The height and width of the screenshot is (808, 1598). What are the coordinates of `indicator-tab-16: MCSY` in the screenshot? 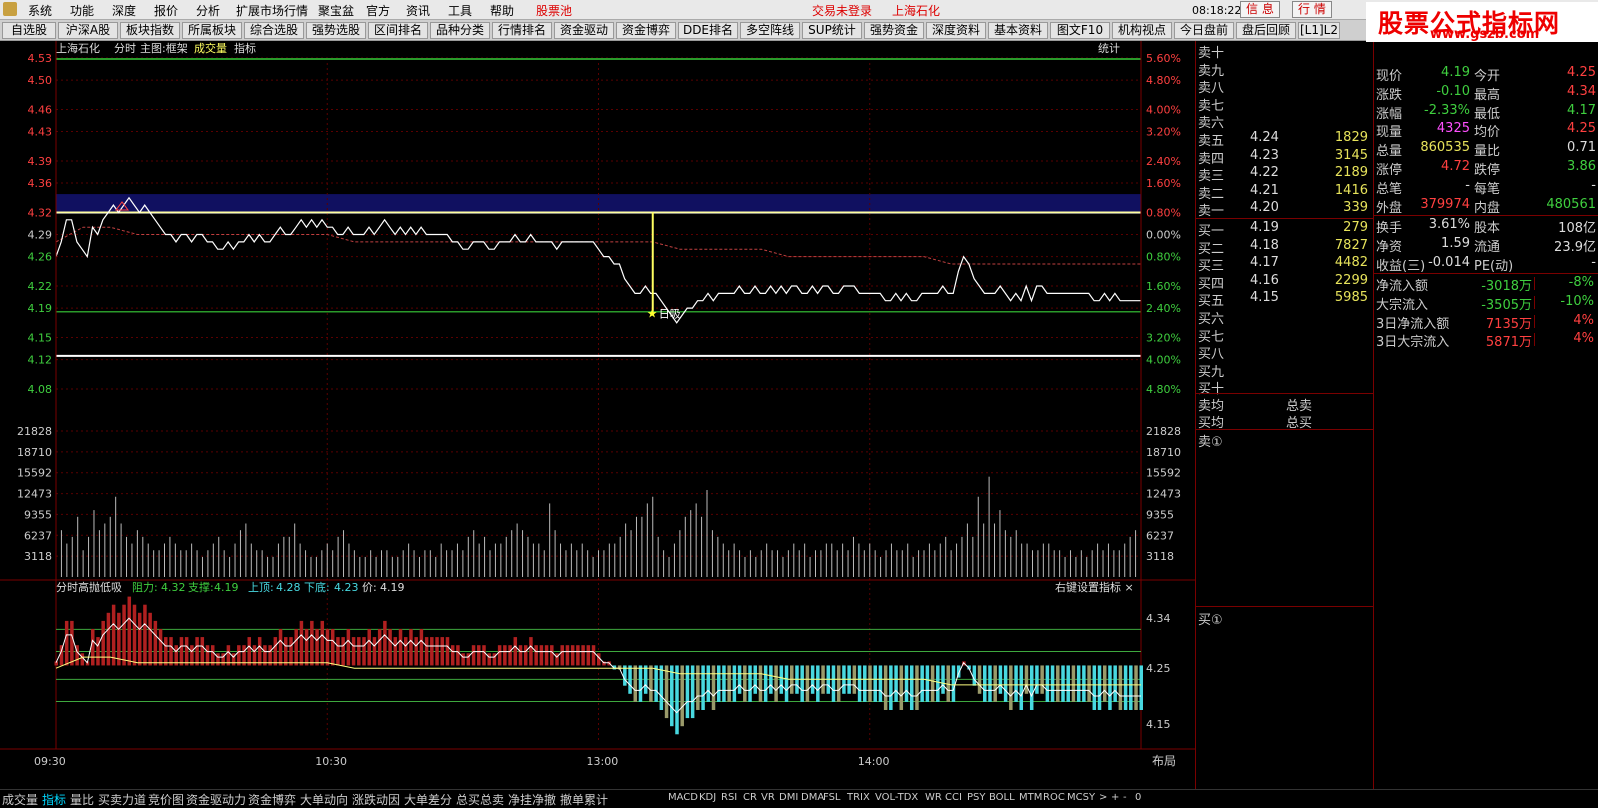 It's located at (1081, 797).